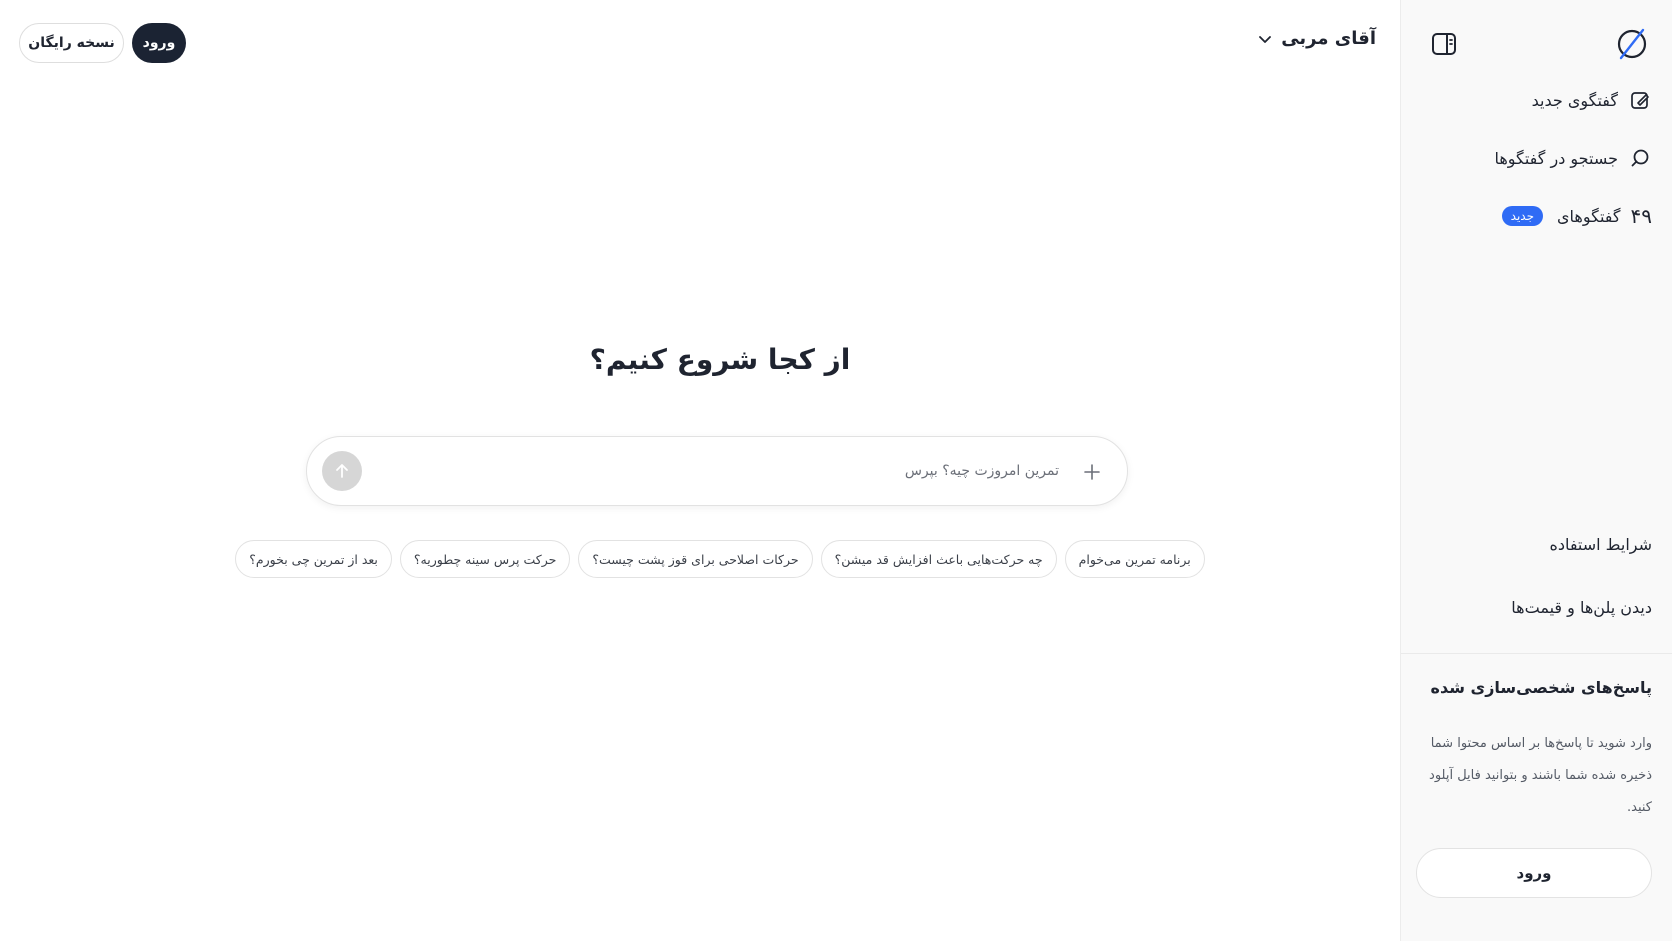 The width and height of the screenshot is (1672, 941). I want to click on sidebar-item-new-chat: گفتگوی جدید, so click(1592, 100).